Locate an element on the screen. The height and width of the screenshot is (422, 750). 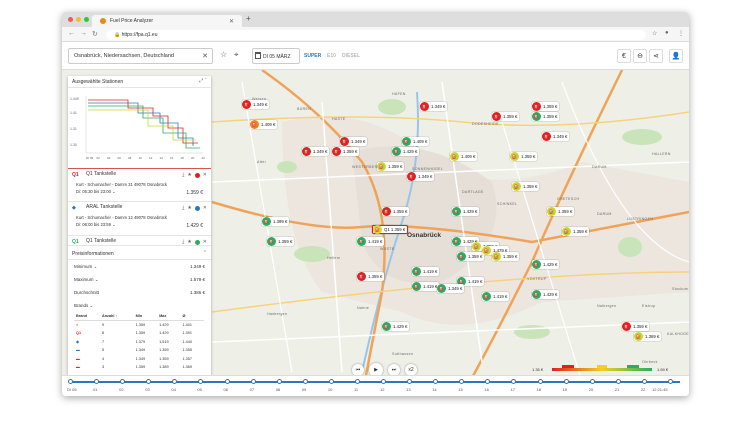
table-header: Anzahl ↑ is located at coordinates (116, 316).